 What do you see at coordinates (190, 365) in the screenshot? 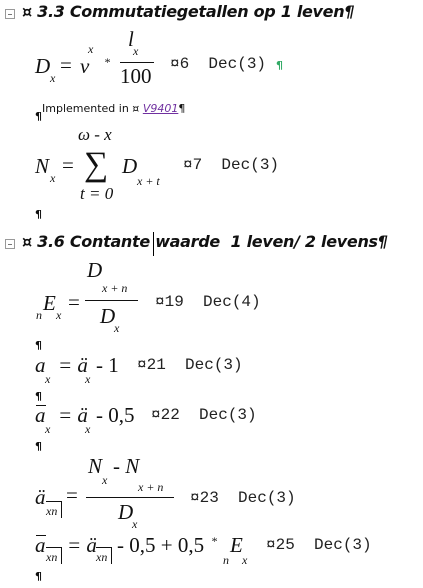
I see `equation-tag: ¤21 Dec(3)` at bounding box center [190, 365].